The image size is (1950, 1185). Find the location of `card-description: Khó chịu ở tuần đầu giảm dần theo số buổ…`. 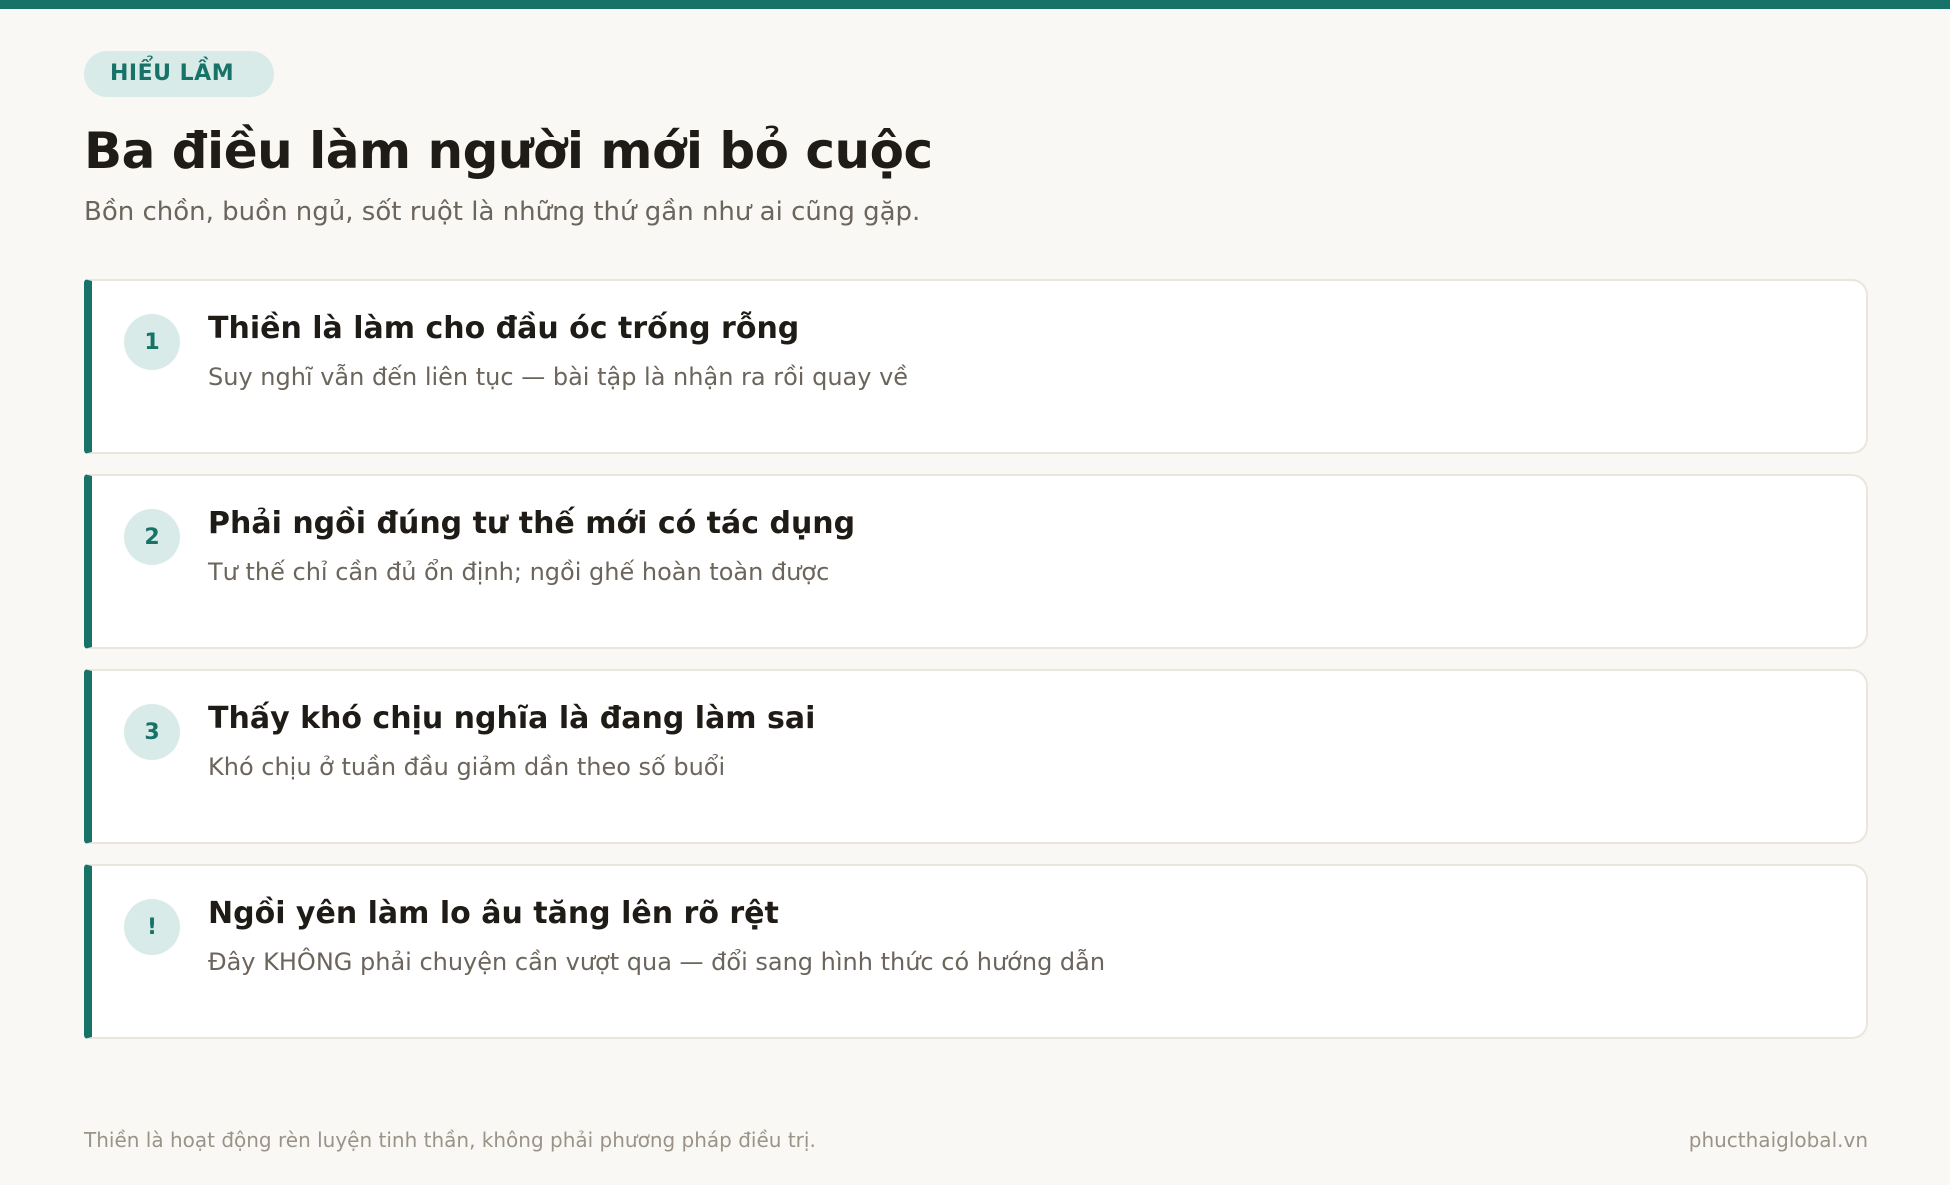

card-description: Khó chịu ở tuần đầu giảm dần theo số buổ… is located at coordinates (467, 767).